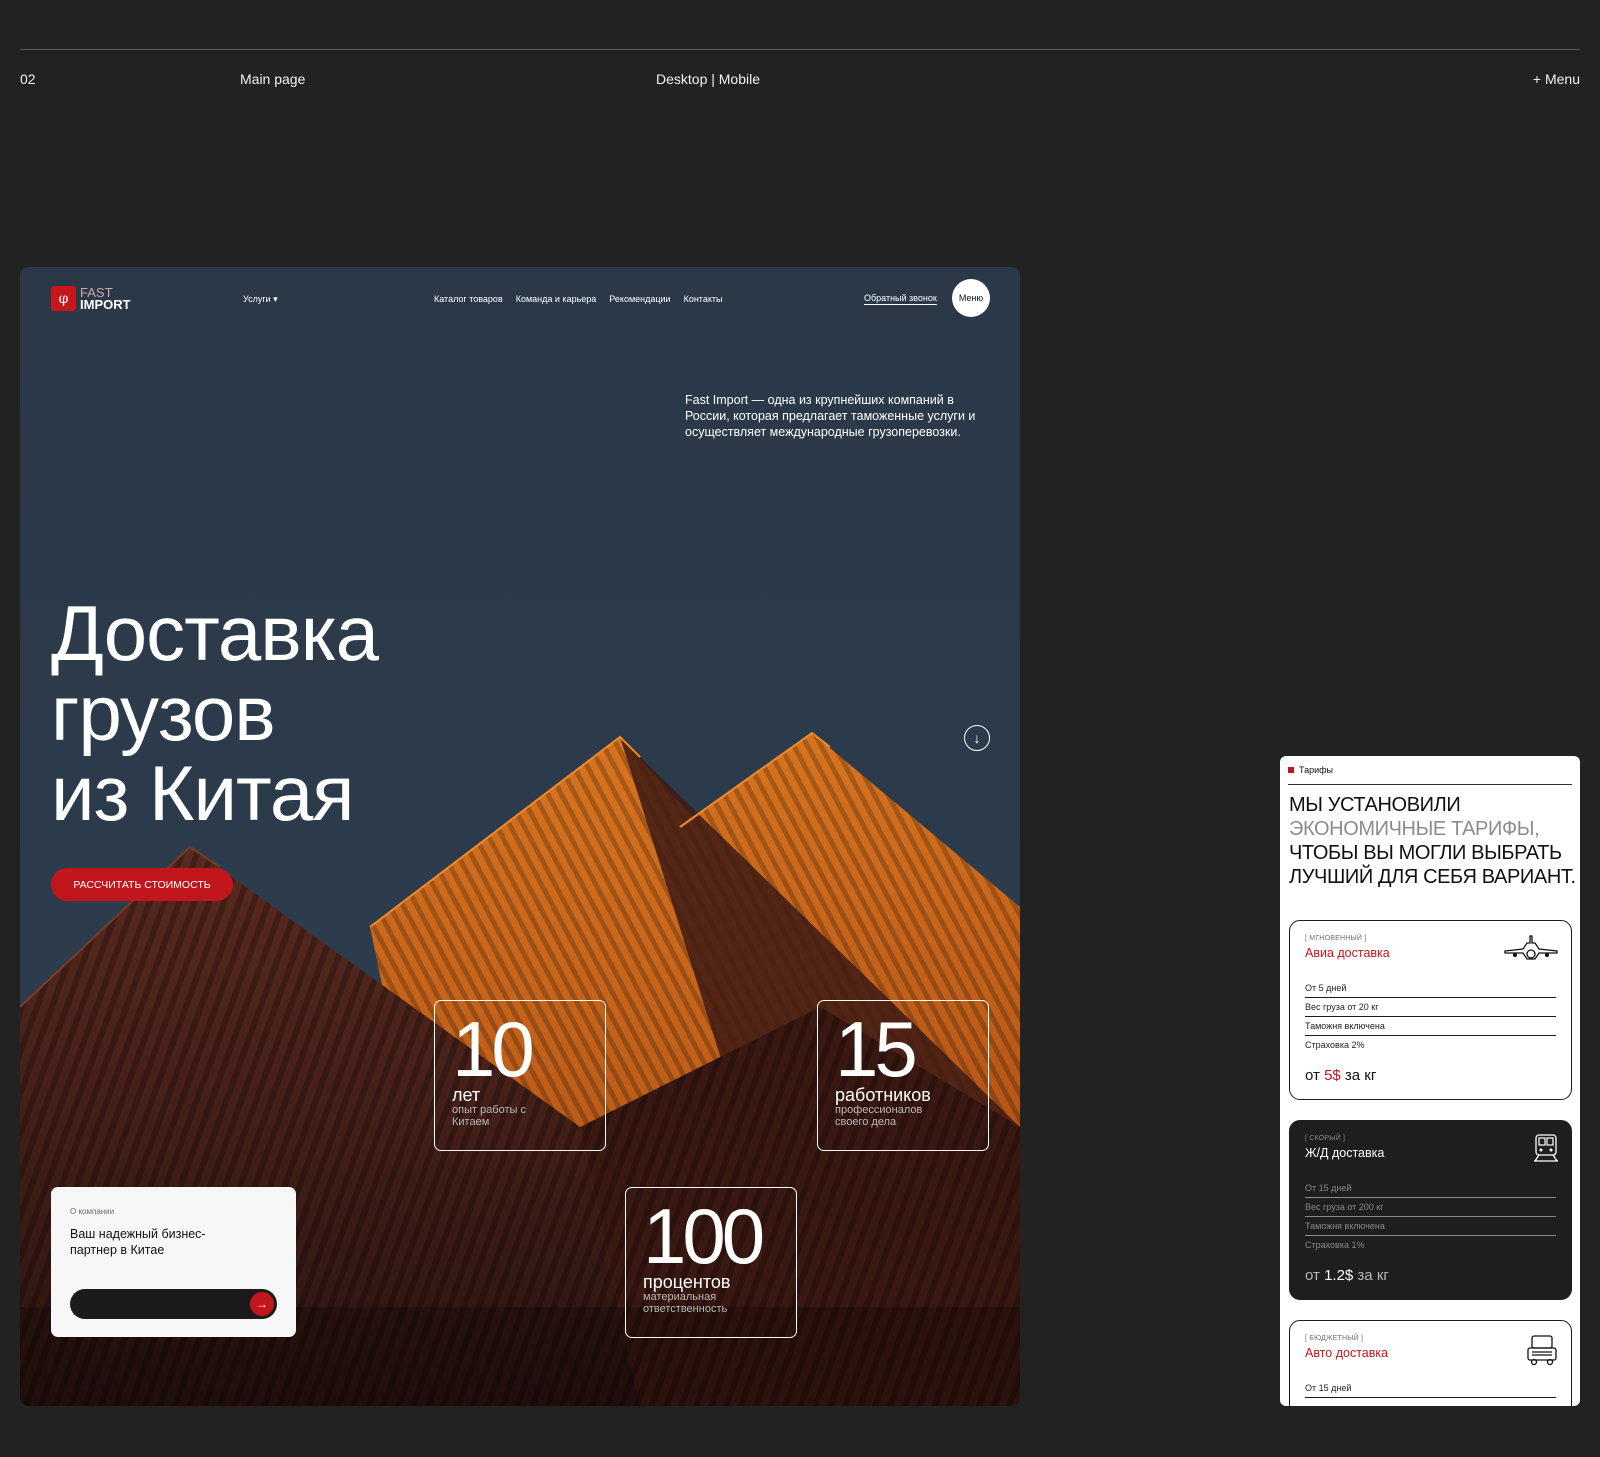 This screenshot has height=1457, width=1600. What do you see at coordinates (63, 298) in the screenshot?
I see `logo-mark-icon: φ` at bounding box center [63, 298].